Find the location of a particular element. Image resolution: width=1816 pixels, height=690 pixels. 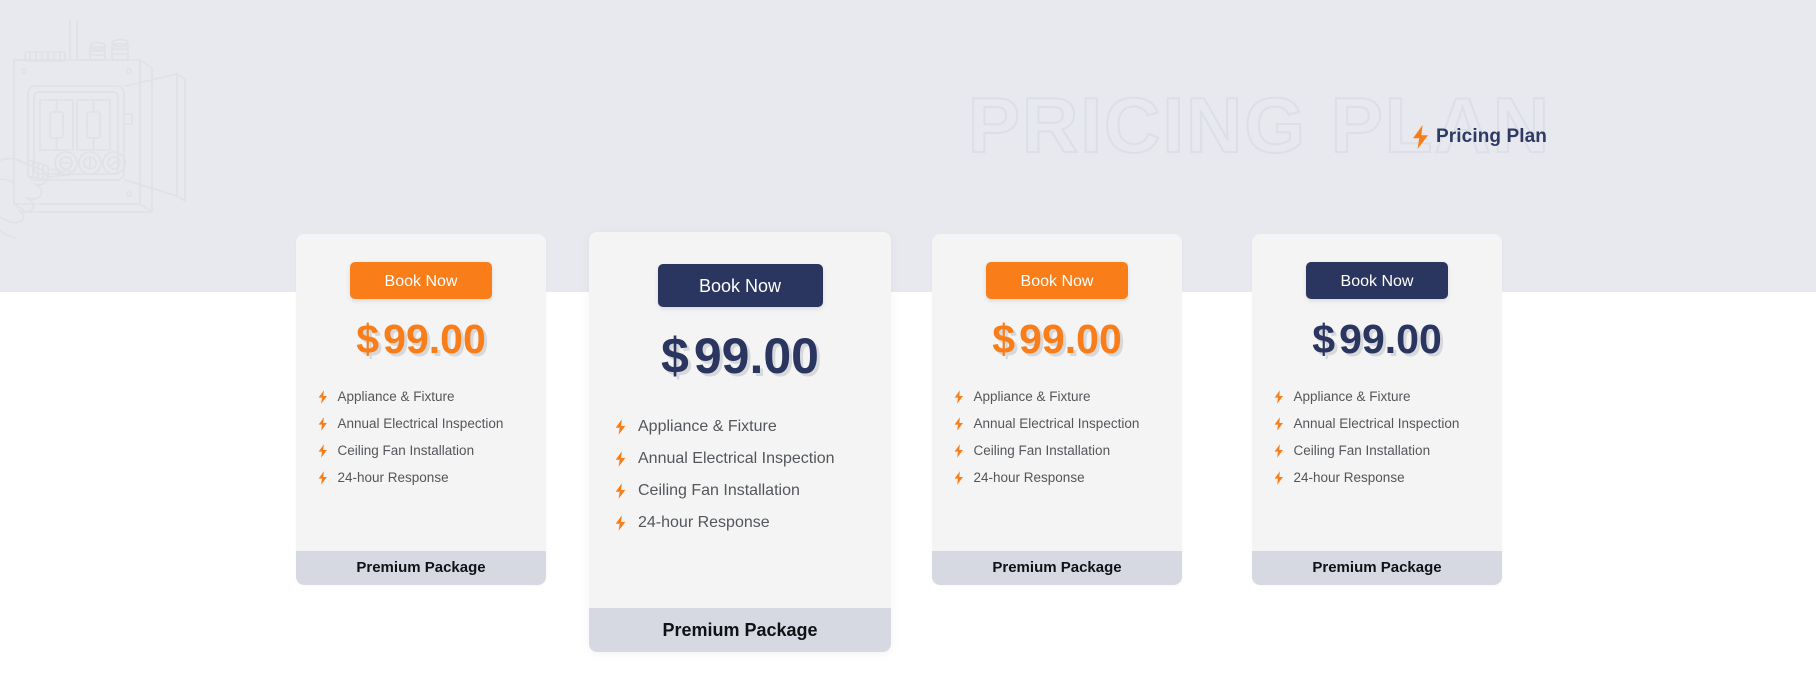

section-label: Pricing Plan is located at coordinates (1479, 137).